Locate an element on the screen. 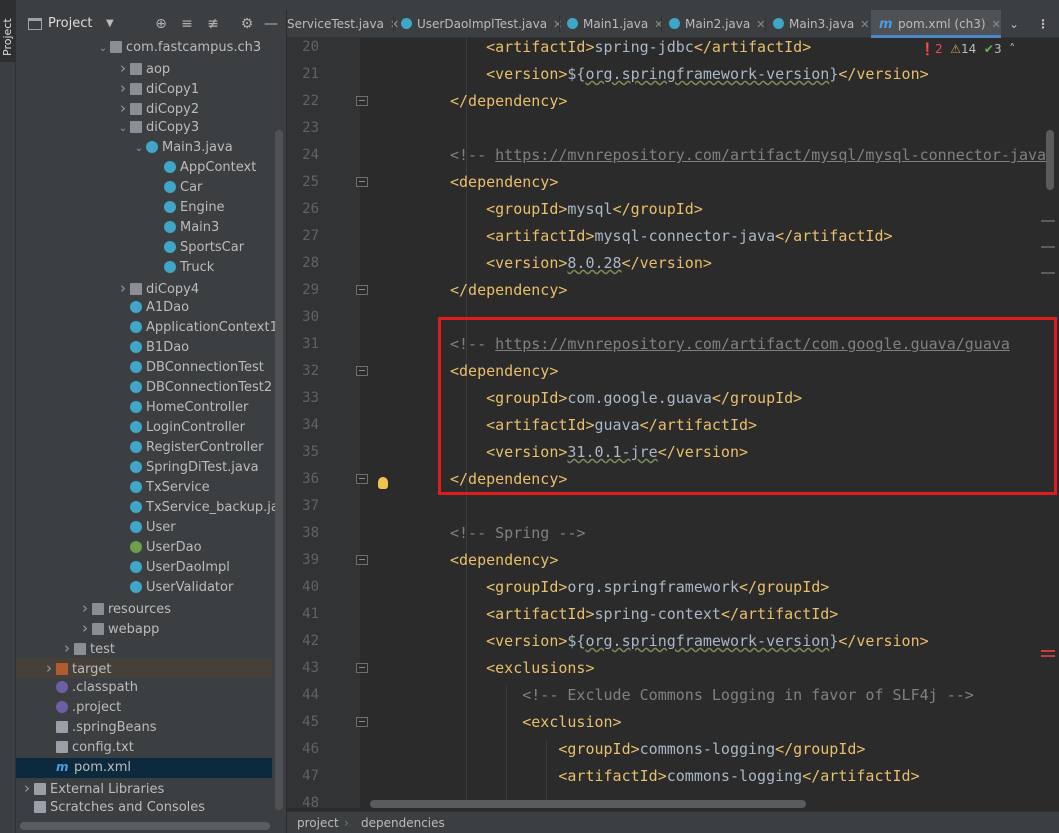 This screenshot has width=1059, height=833. tree-item: › target is located at coordinates (144, 668).